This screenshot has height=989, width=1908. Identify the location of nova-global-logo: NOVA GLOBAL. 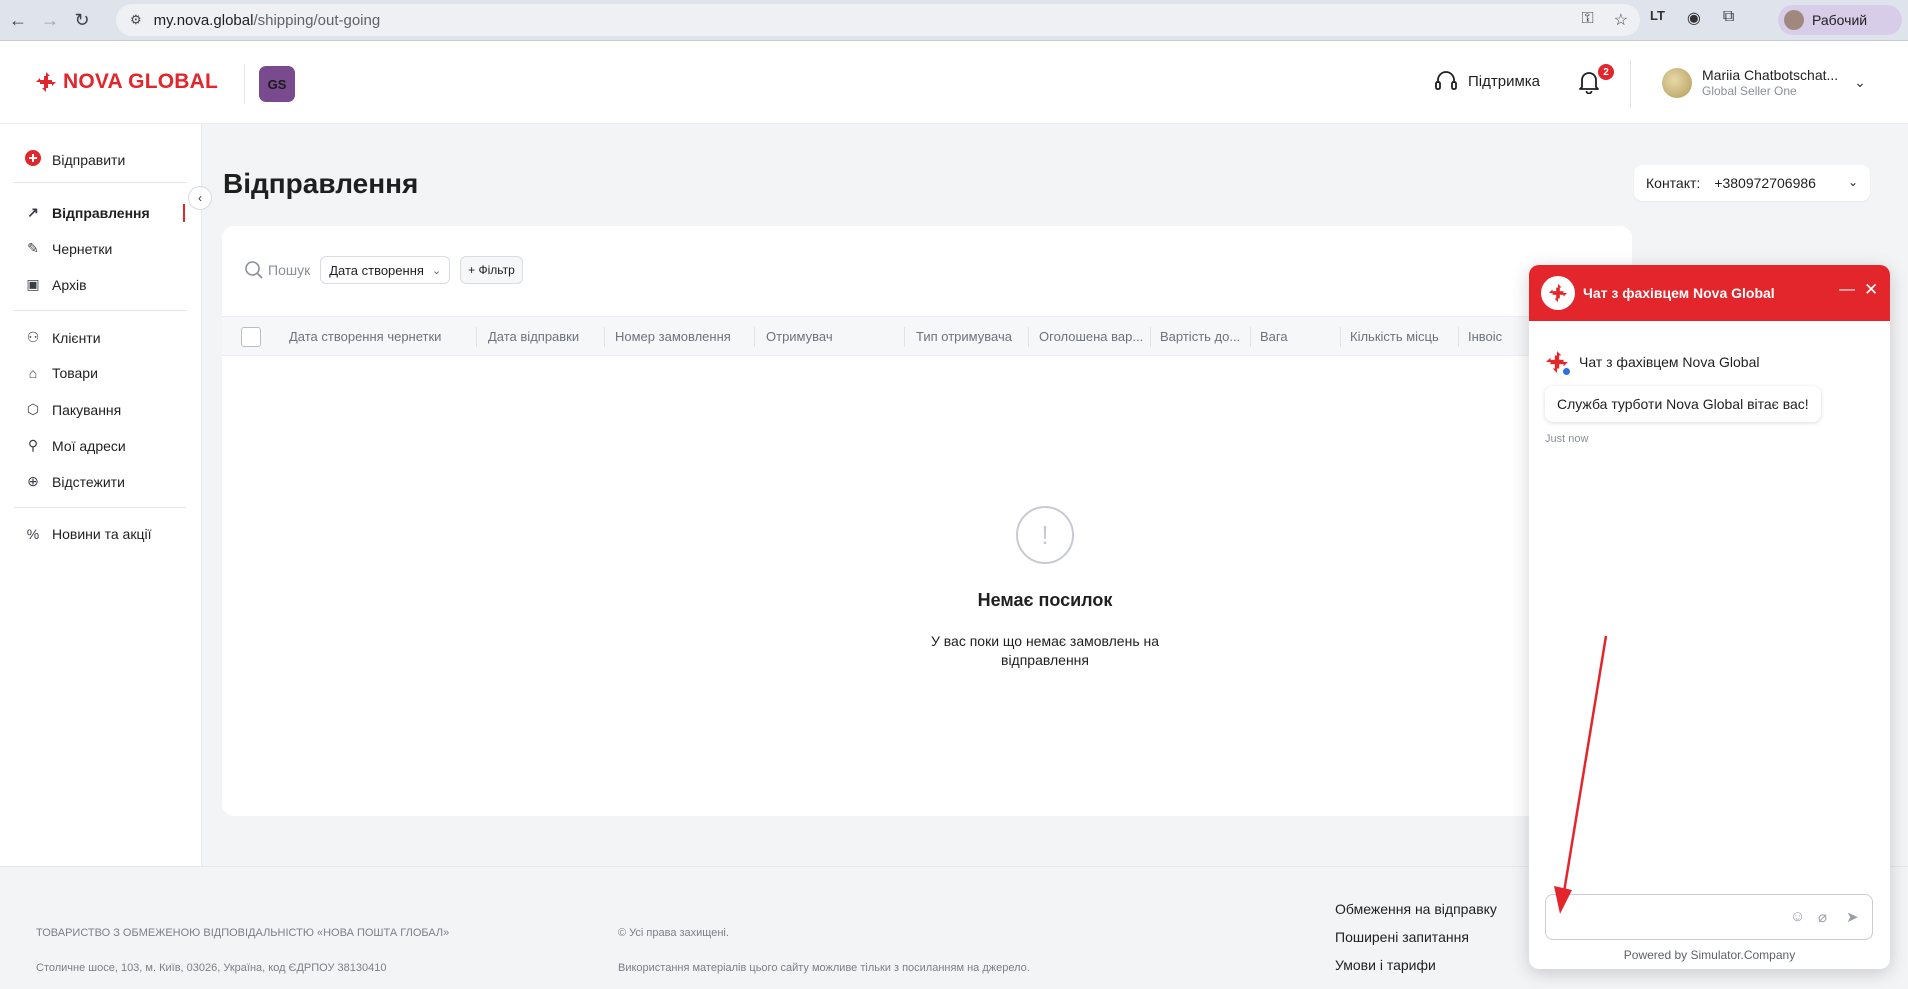
(126, 82).